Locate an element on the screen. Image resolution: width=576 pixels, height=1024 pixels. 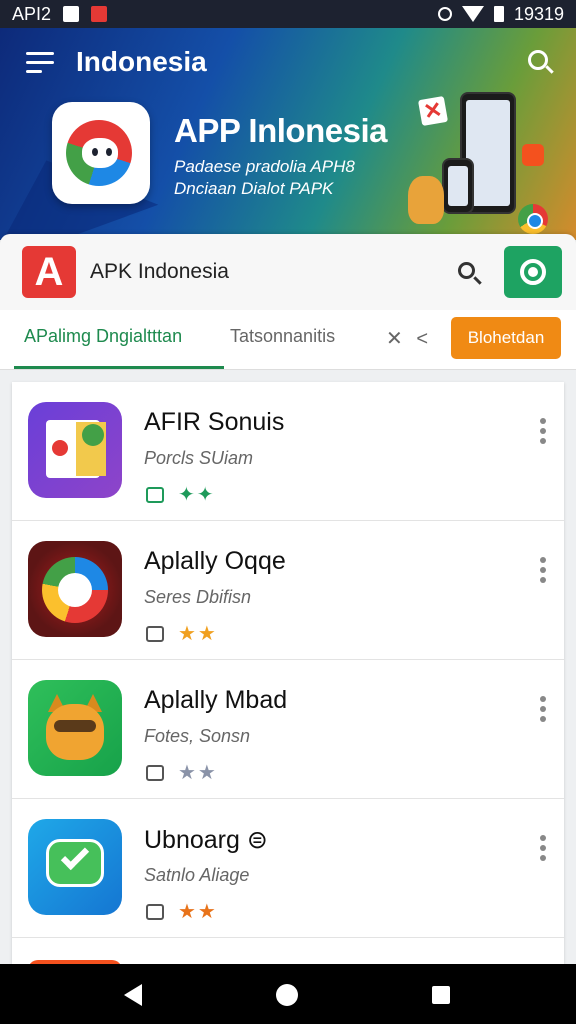
app-title: Ubnoarg ⊜ is located at coordinates (206, 840).